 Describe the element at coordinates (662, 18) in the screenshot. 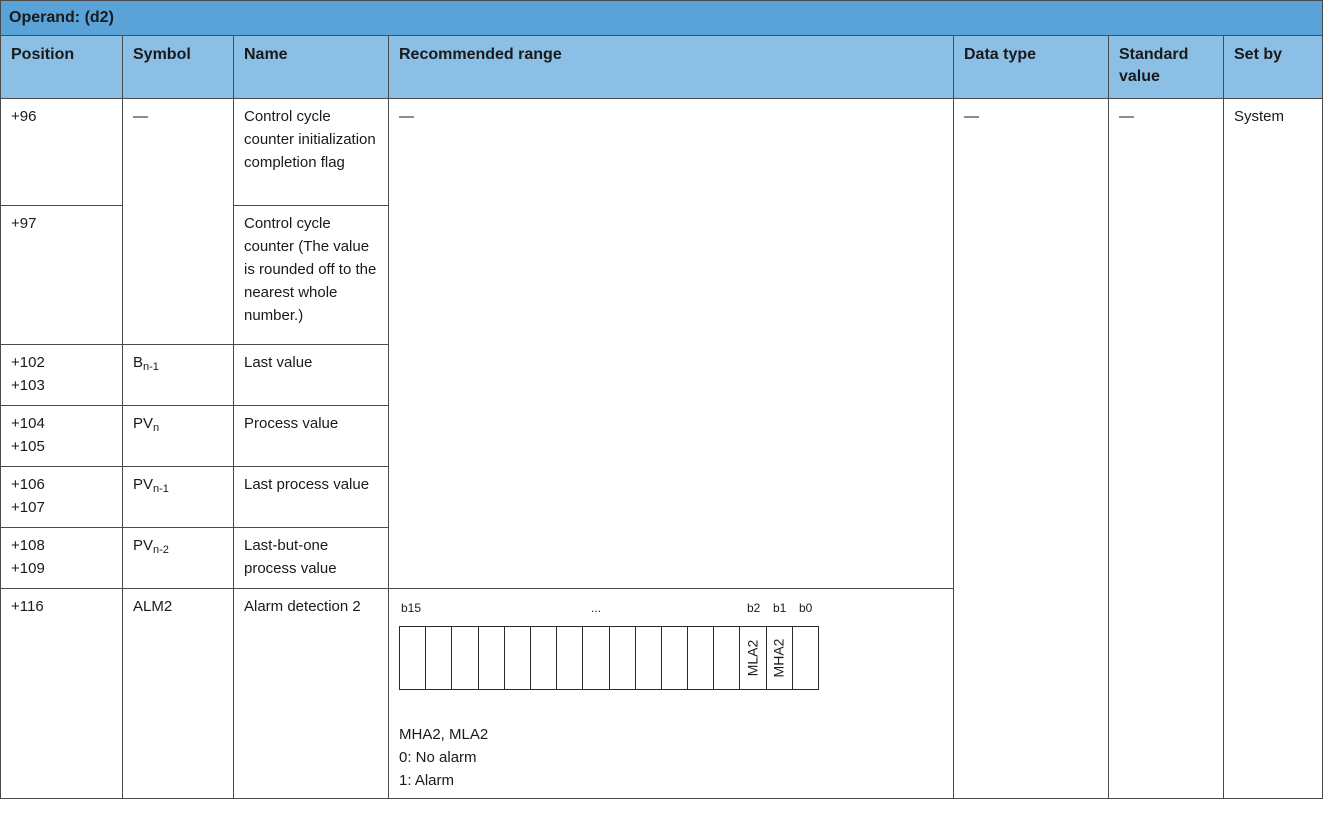

I see `operand-title: Operand: (d2)` at that location.